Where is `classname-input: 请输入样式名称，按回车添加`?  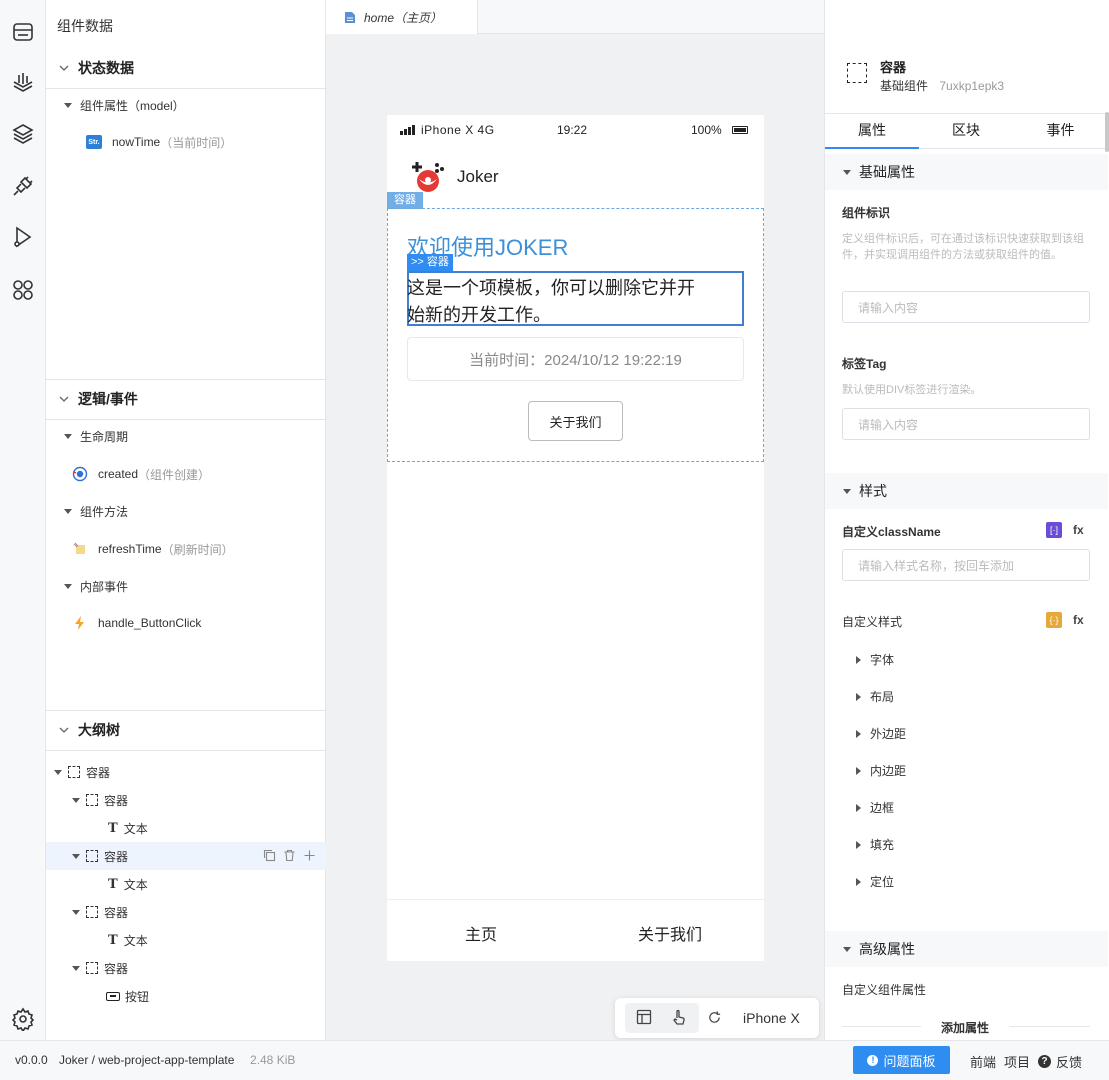
classname-input: 请输入样式名称，按回车添加 is located at coordinates (966, 565).